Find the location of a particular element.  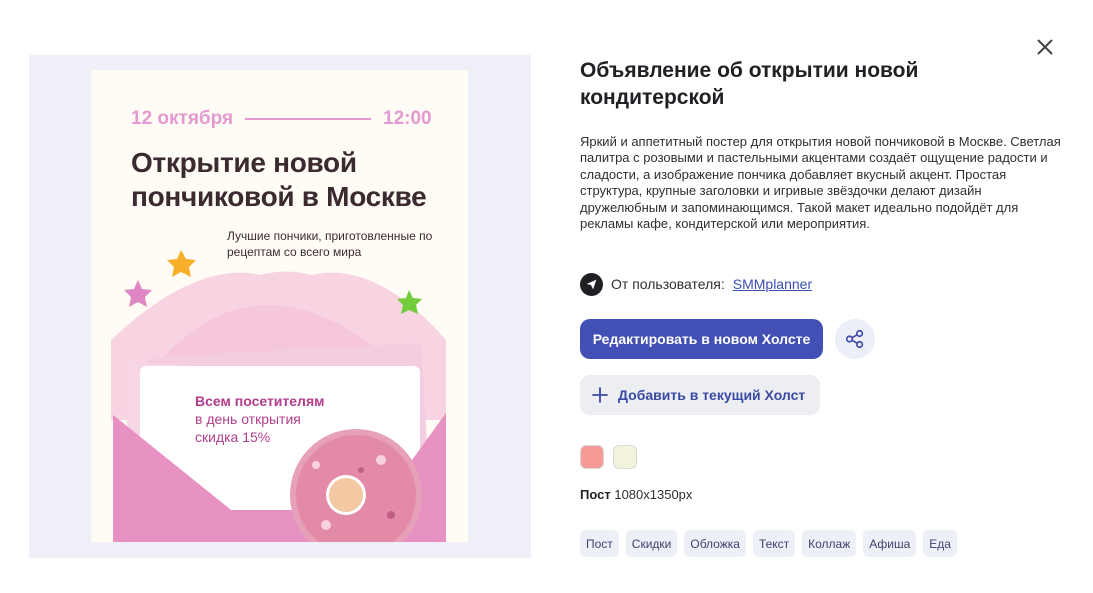

tag-chip: Коллаж is located at coordinates (829, 543).